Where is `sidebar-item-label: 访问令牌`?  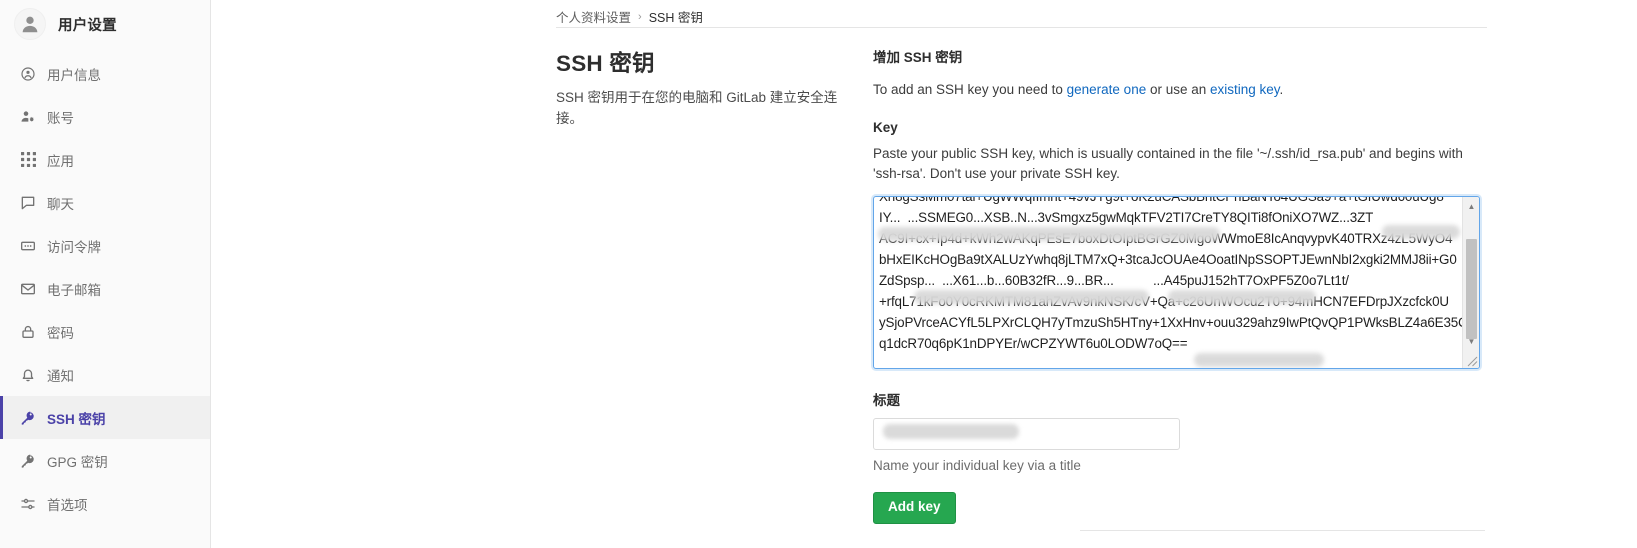
sidebar-item-label: 访问令牌 is located at coordinates (74, 247).